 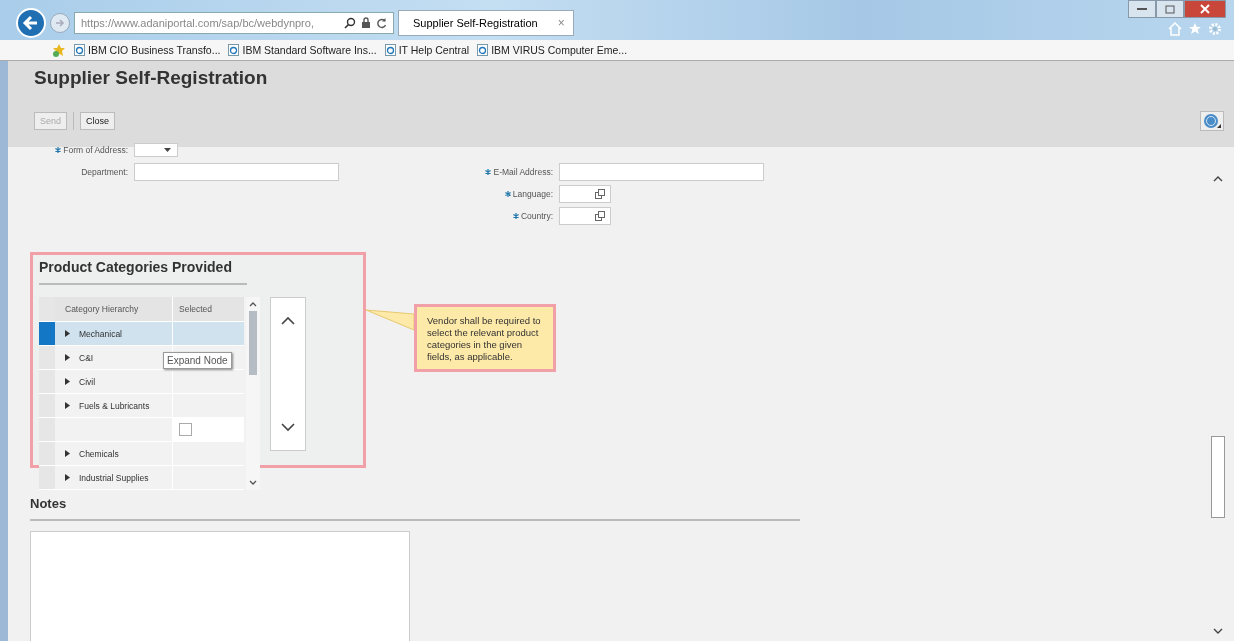 What do you see at coordinates (141, 334) in the screenshot?
I see `table-row: Mechanical` at bounding box center [141, 334].